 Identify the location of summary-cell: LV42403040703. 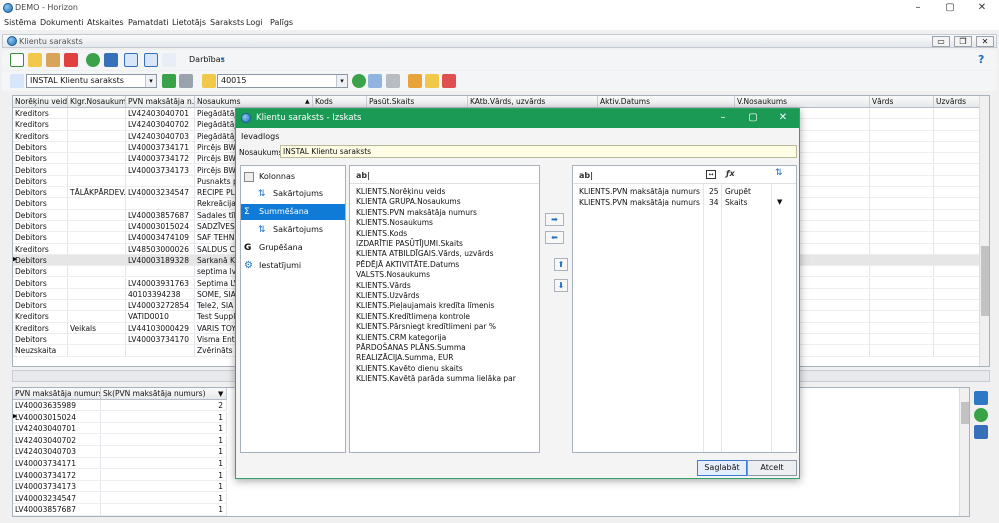
(57, 452).